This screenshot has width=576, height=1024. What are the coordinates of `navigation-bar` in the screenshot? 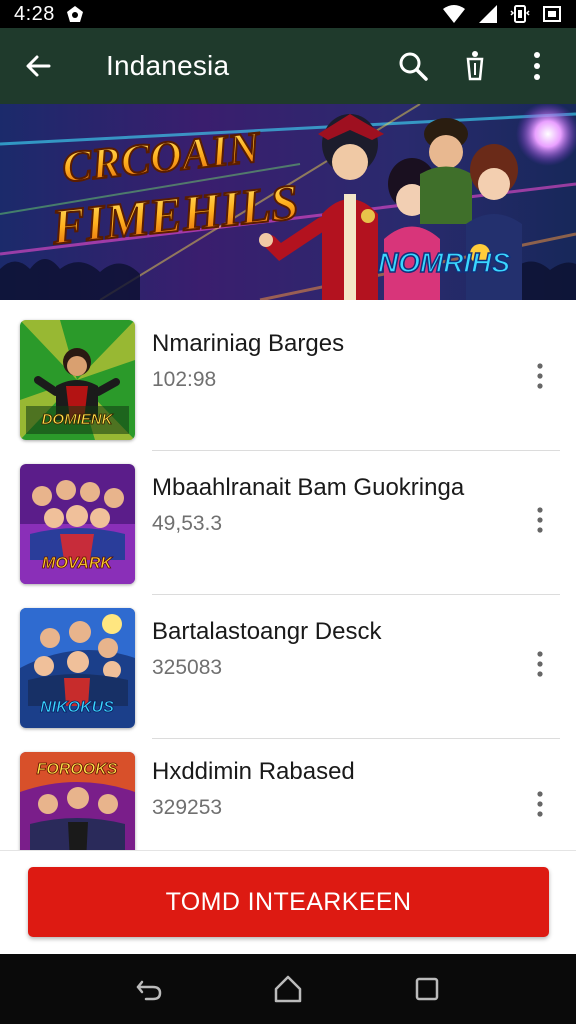 It's located at (288, 989).